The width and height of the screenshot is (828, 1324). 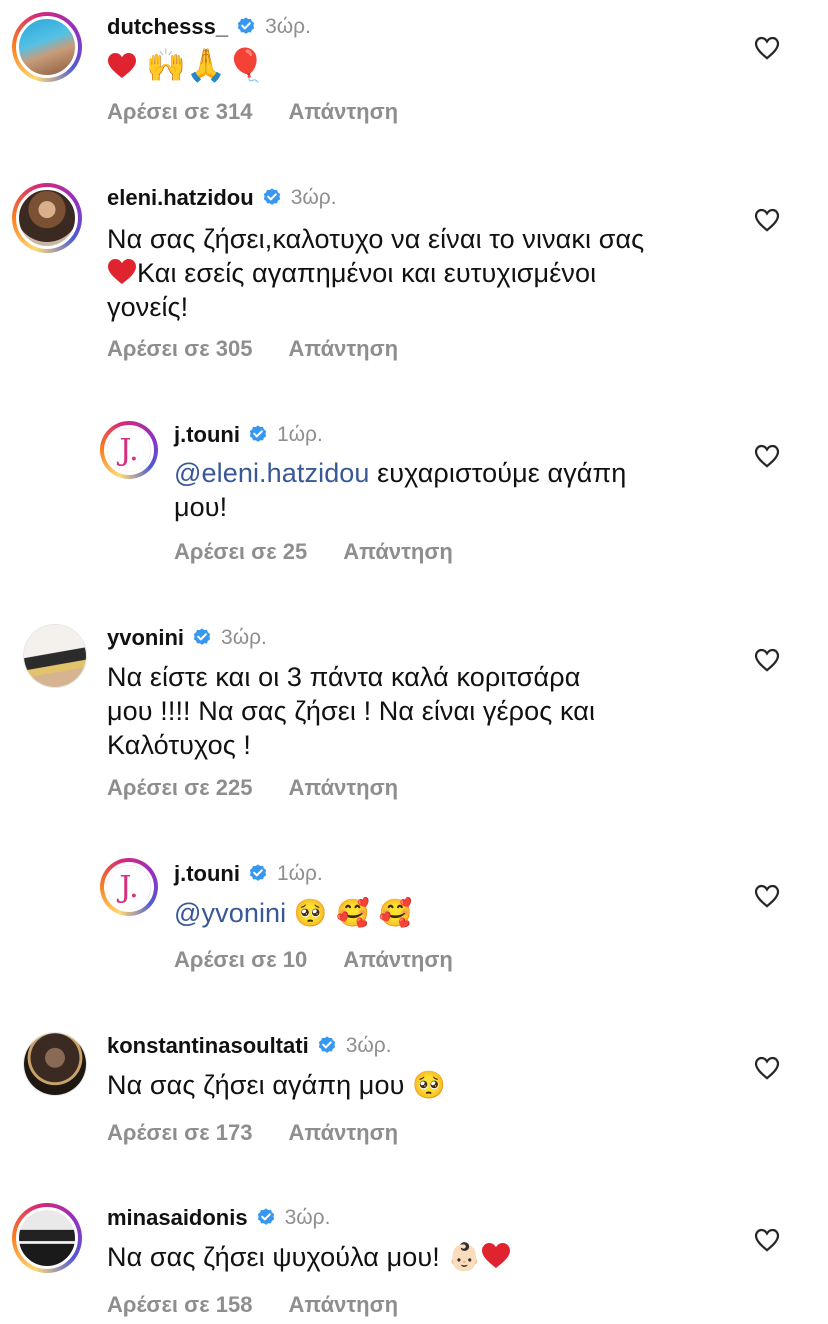 I want to click on comment-text: Να σας ζήσει αγάπη μου 🥺, so click(x=407, y=1085).